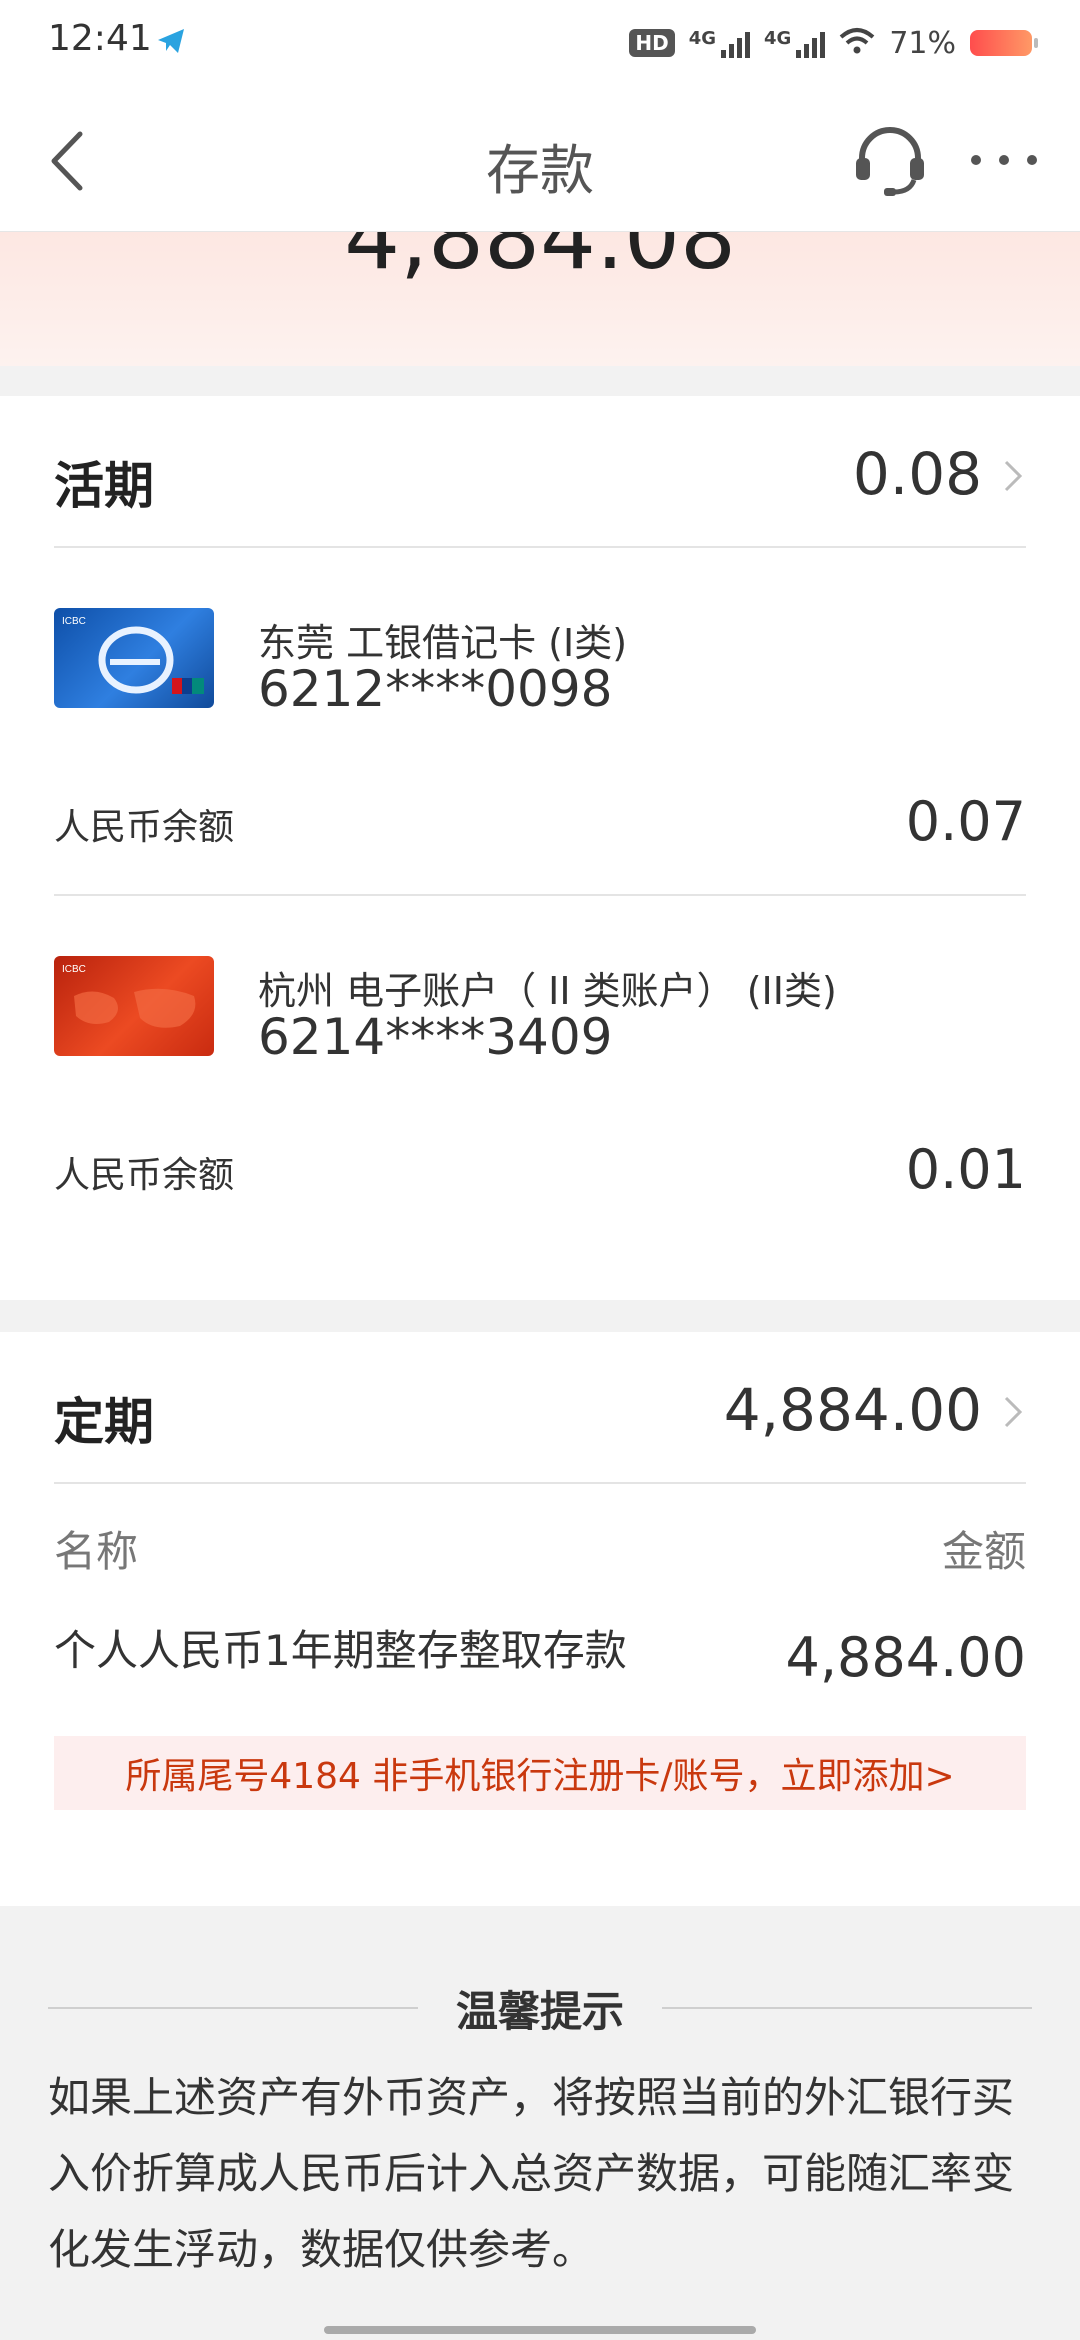 This screenshot has width=1080, height=2340. I want to click on hd-badge: HD, so click(652, 43).